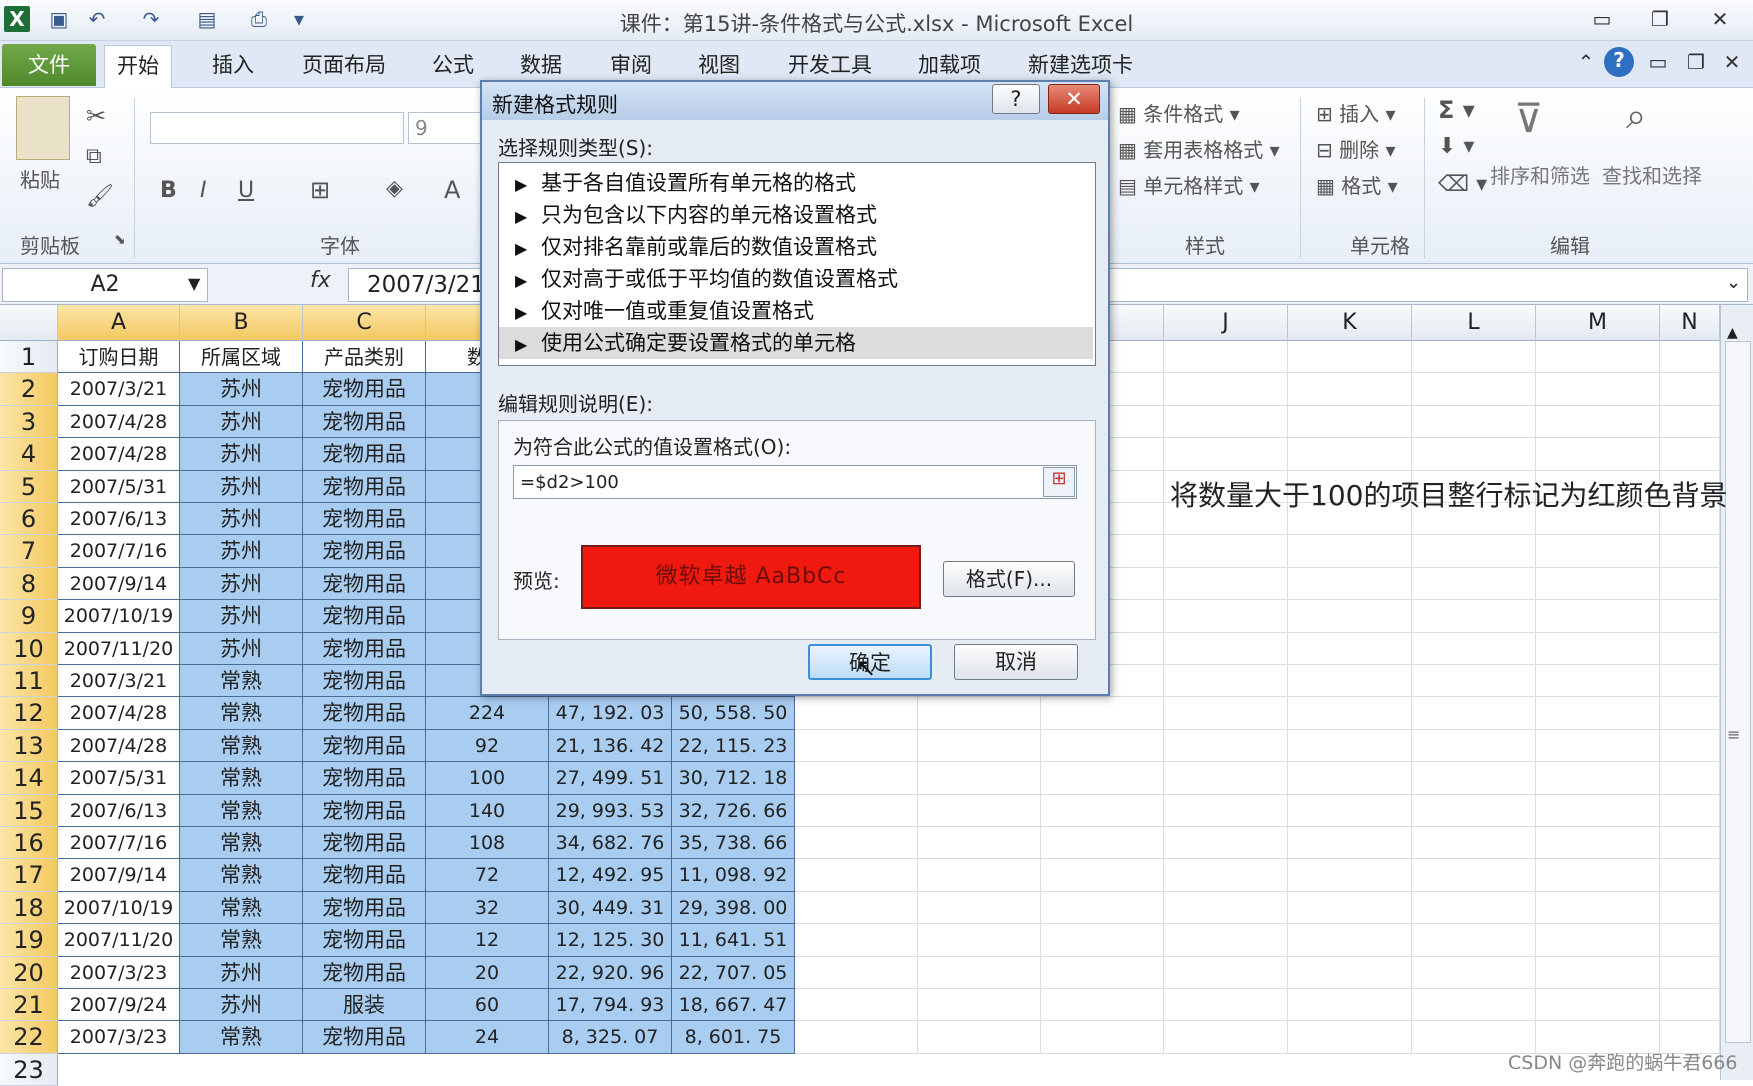 The image size is (1753, 1086). What do you see at coordinates (100, 196) in the screenshot?
I see `format-painter-icon: 🖌` at bounding box center [100, 196].